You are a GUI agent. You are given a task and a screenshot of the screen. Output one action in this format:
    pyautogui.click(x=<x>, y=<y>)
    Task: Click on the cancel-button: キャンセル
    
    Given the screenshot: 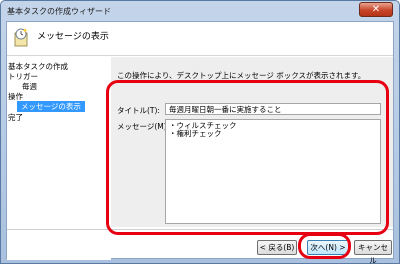 What is the action you would take?
    pyautogui.click(x=373, y=252)
    